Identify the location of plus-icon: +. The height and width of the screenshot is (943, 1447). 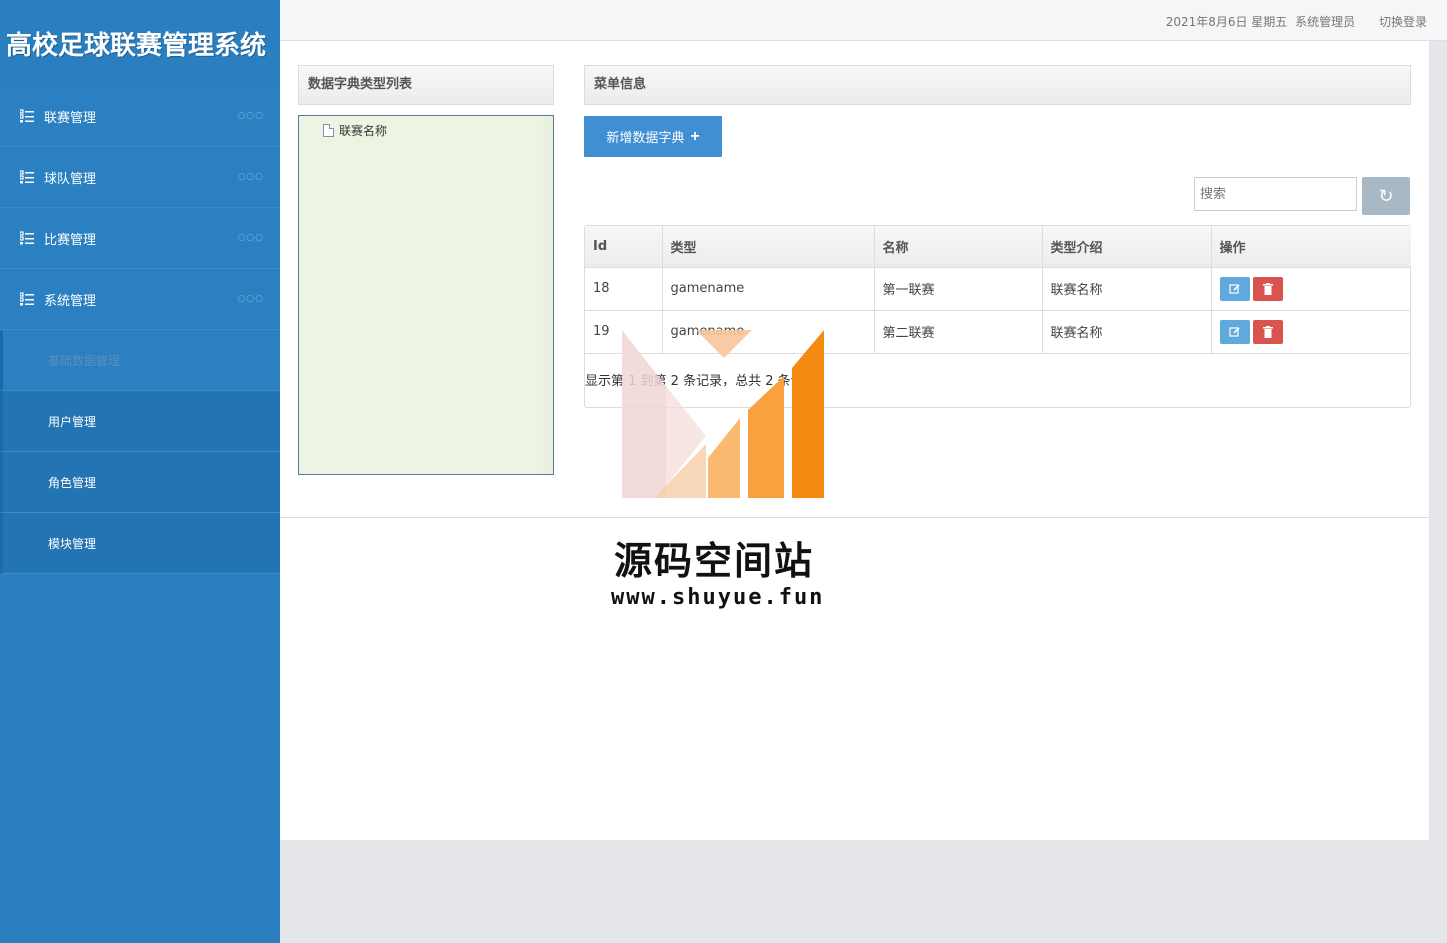
(695, 136).